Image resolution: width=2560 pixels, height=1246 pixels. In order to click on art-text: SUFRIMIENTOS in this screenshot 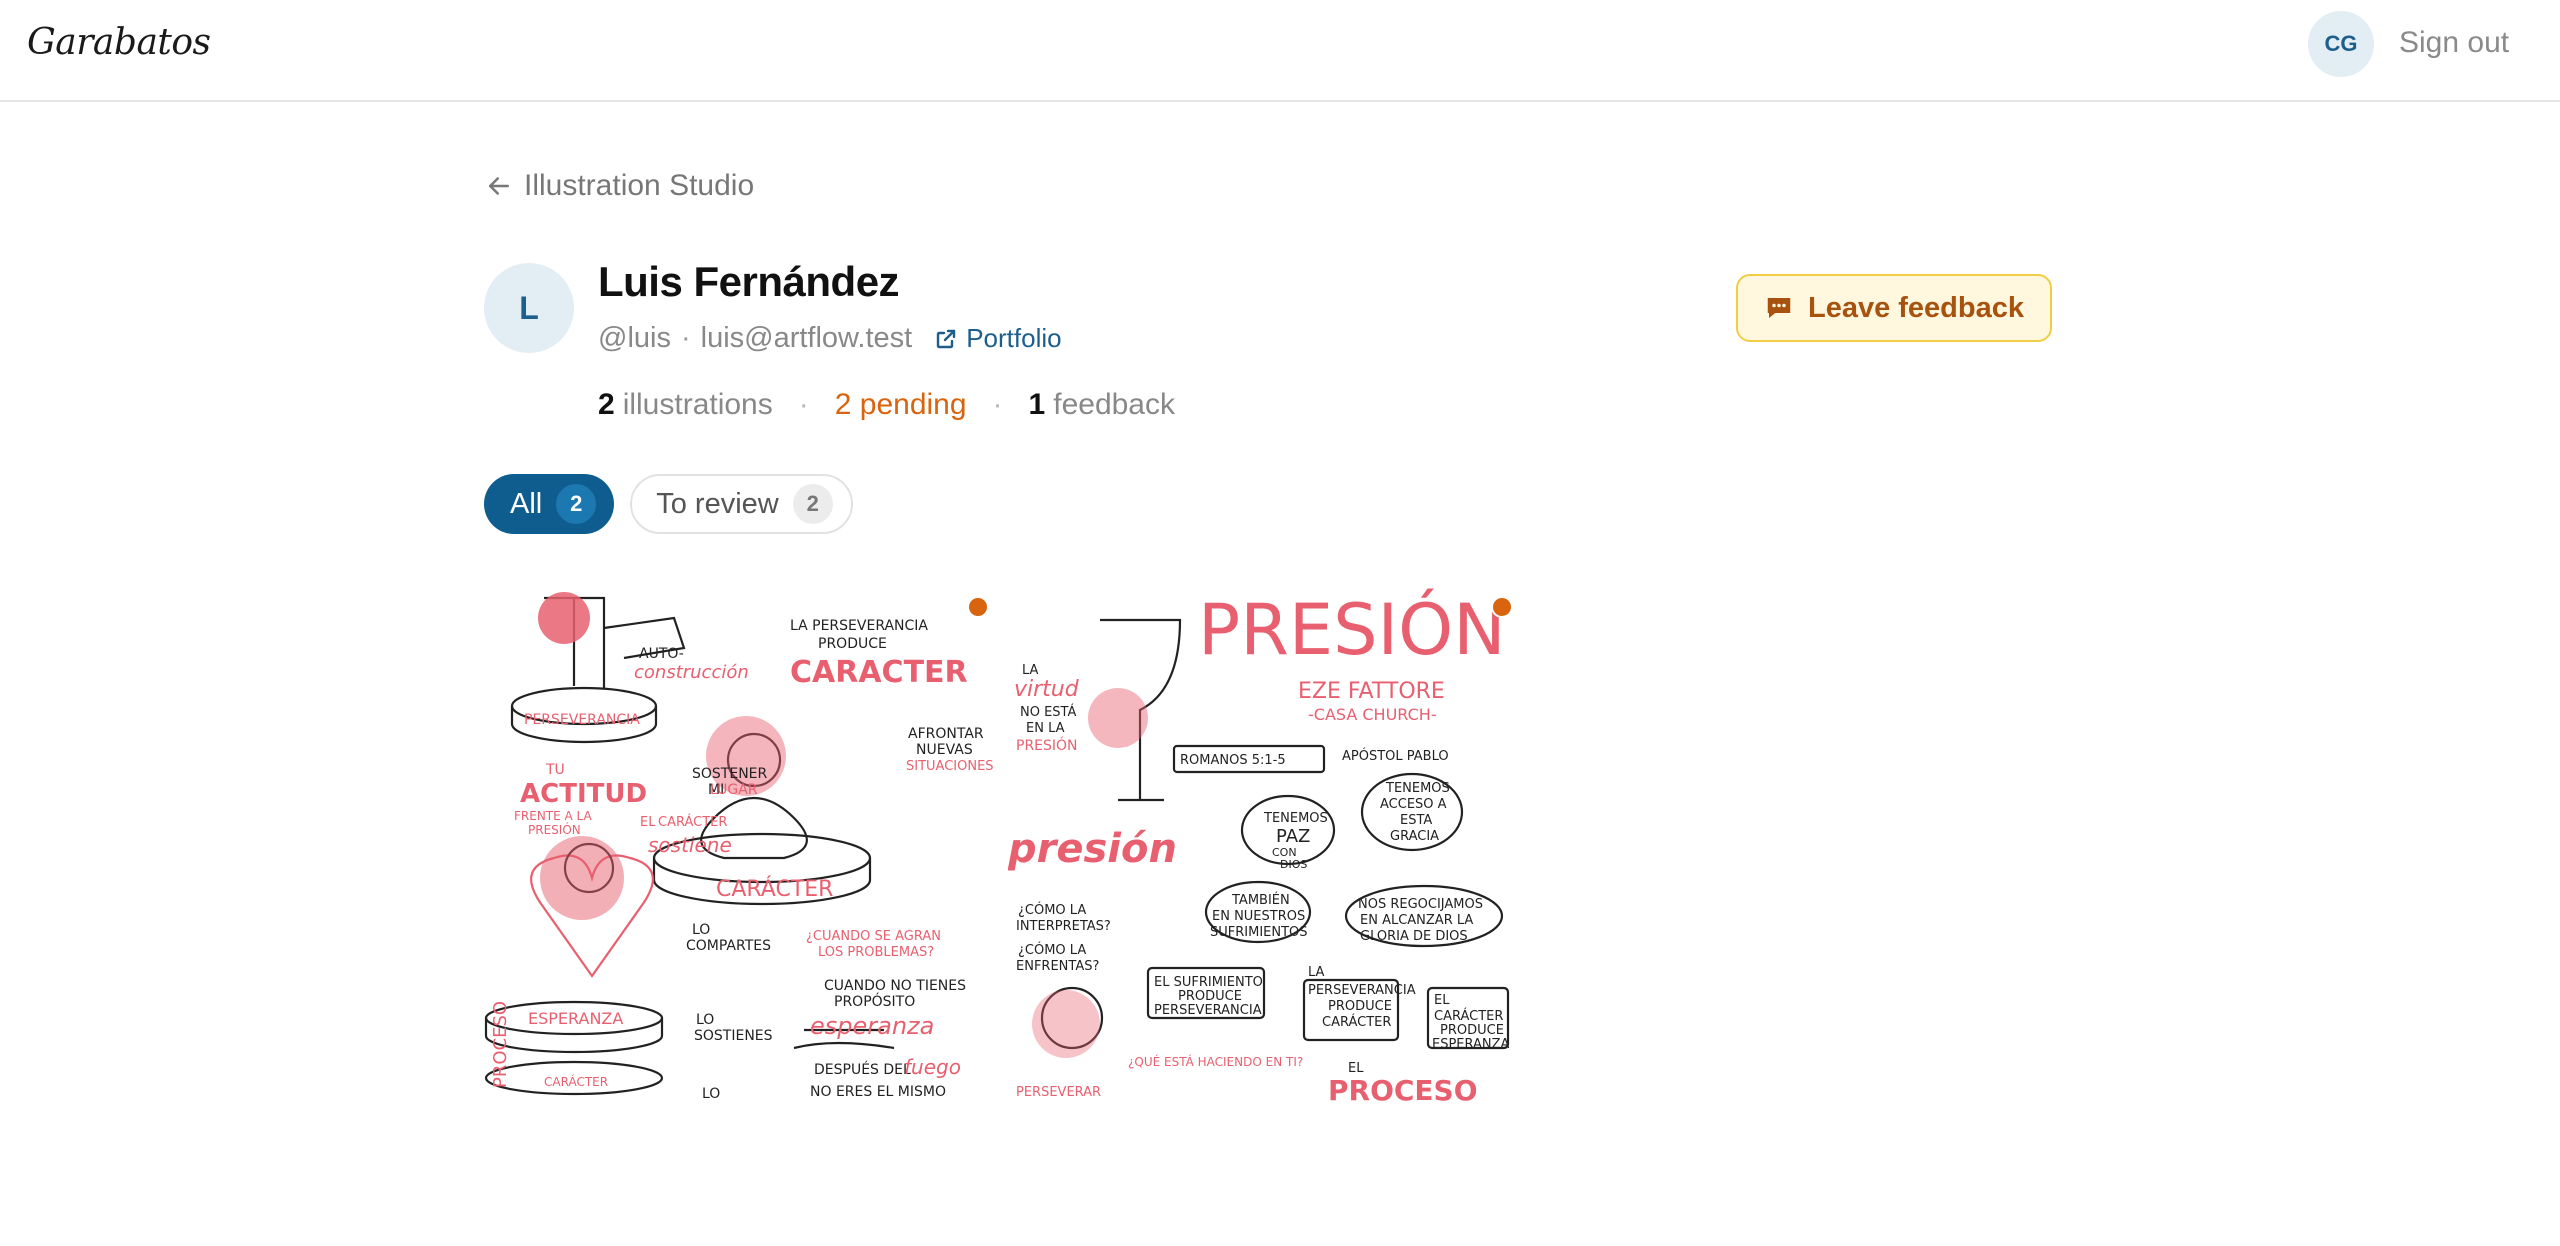, I will do `click(1259, 932)`.